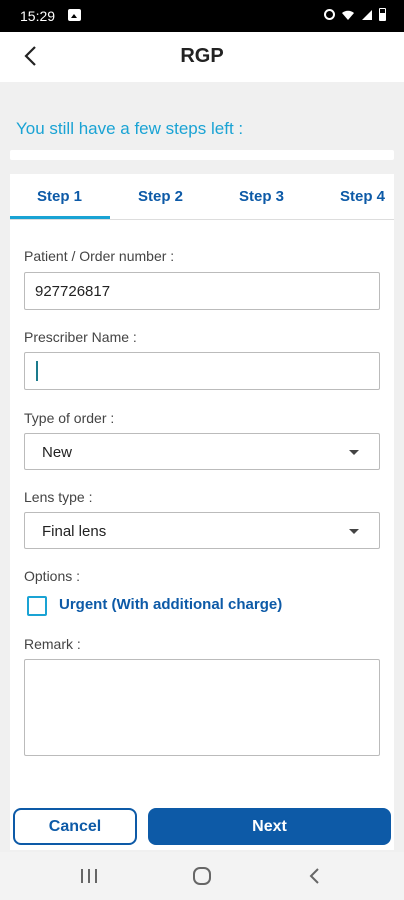 This screenshot has width=404, height=900. I want to click on nav-back-icon, so click(315, 876).